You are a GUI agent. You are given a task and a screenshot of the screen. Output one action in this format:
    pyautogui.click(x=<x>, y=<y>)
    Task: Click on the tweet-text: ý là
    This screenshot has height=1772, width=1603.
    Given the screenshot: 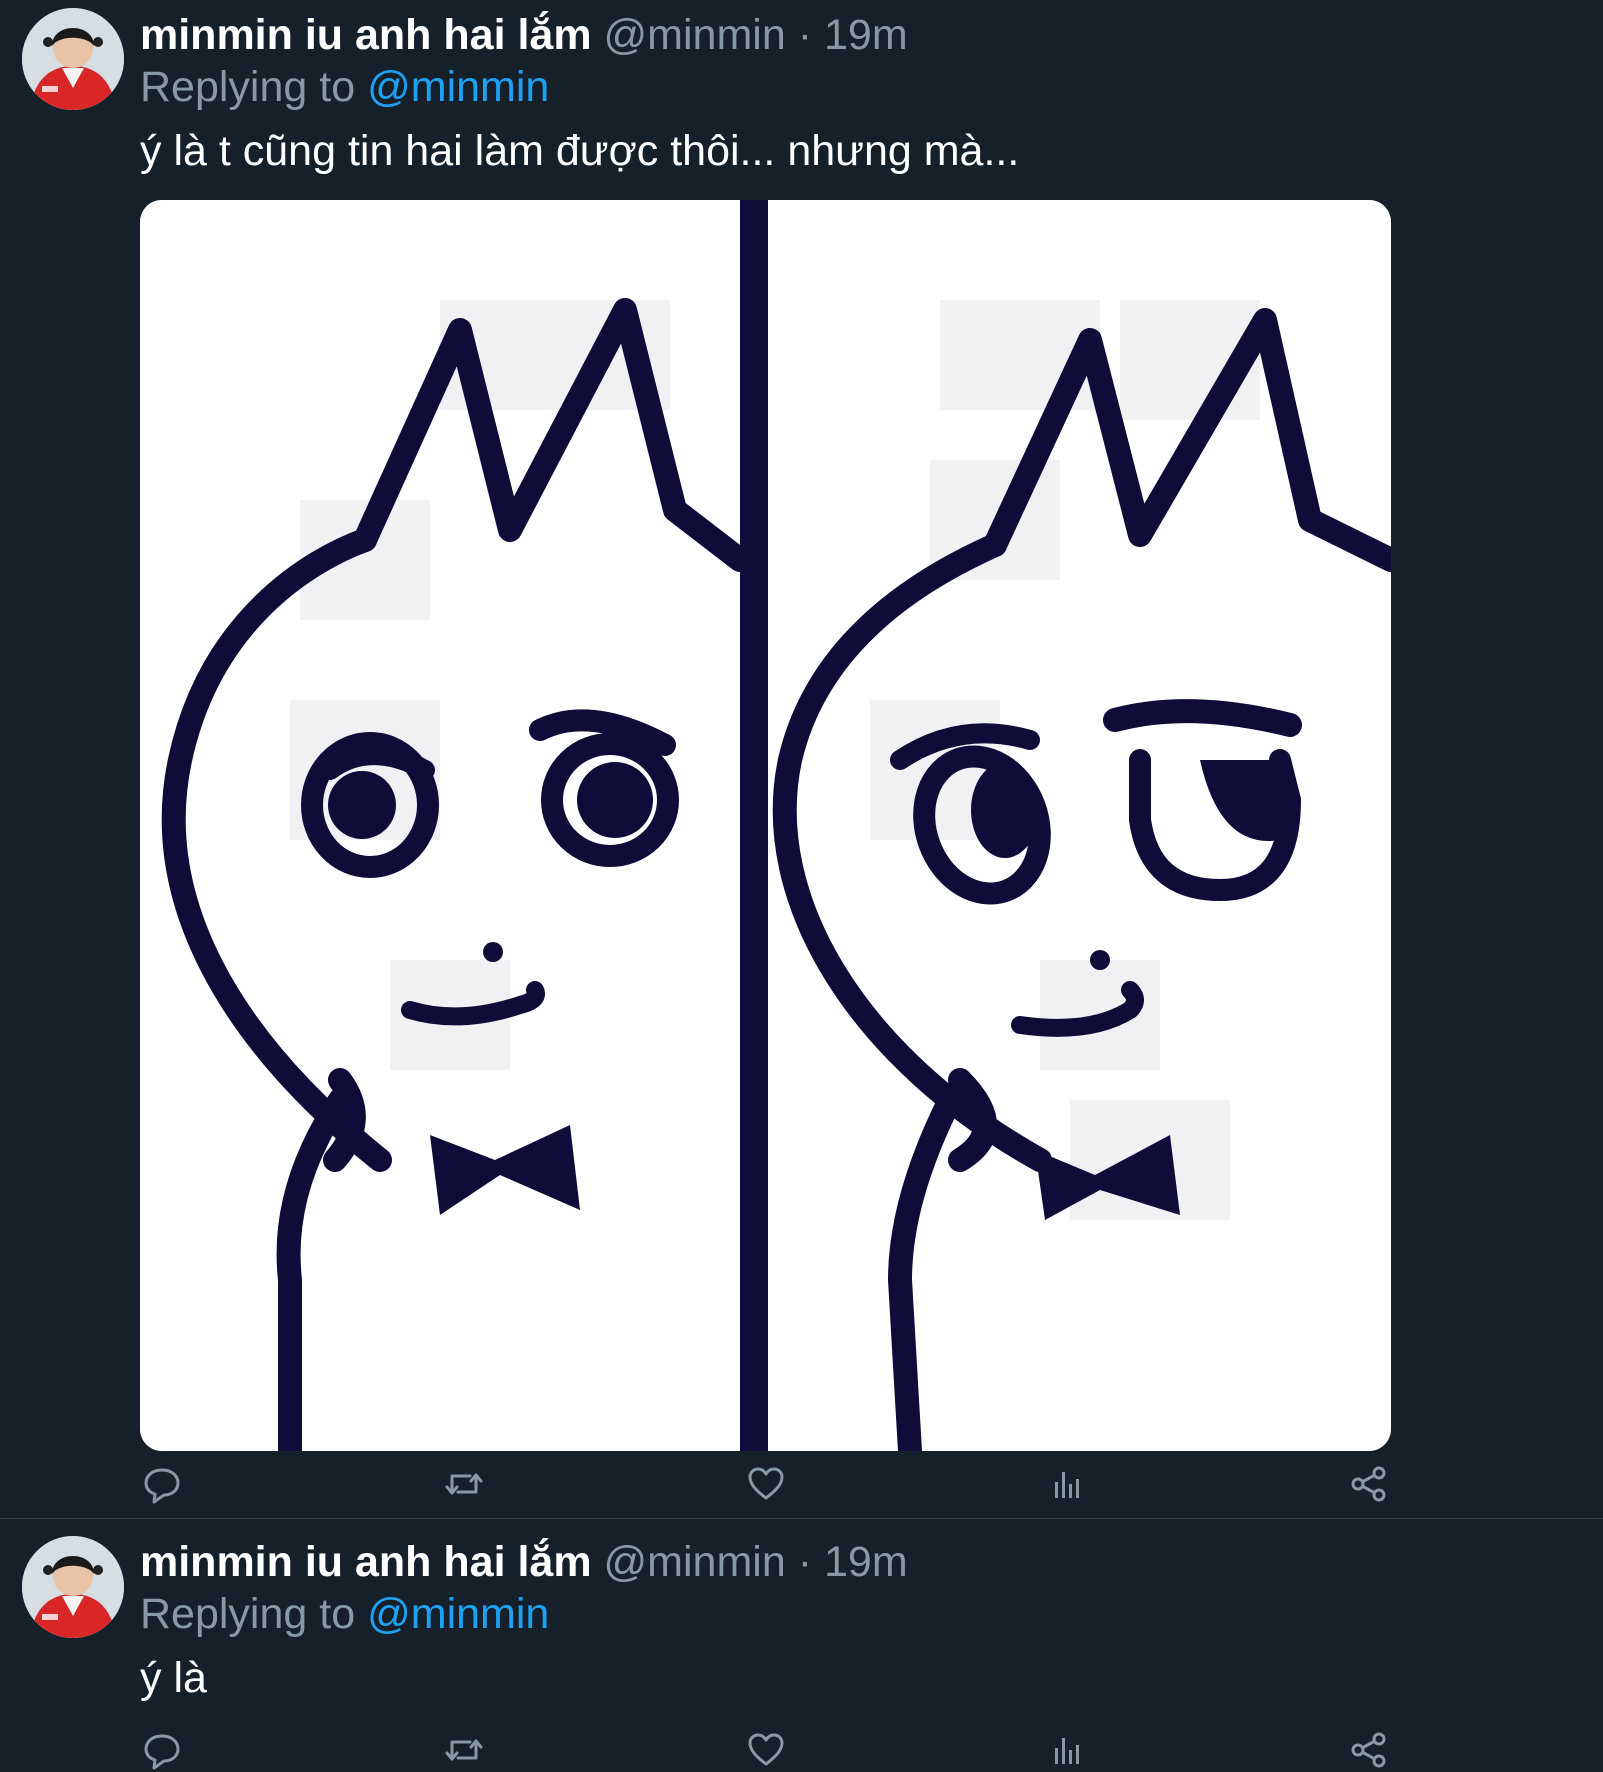 What is the action you would take?
    pyautogui.click(x=173, y=1678)
    